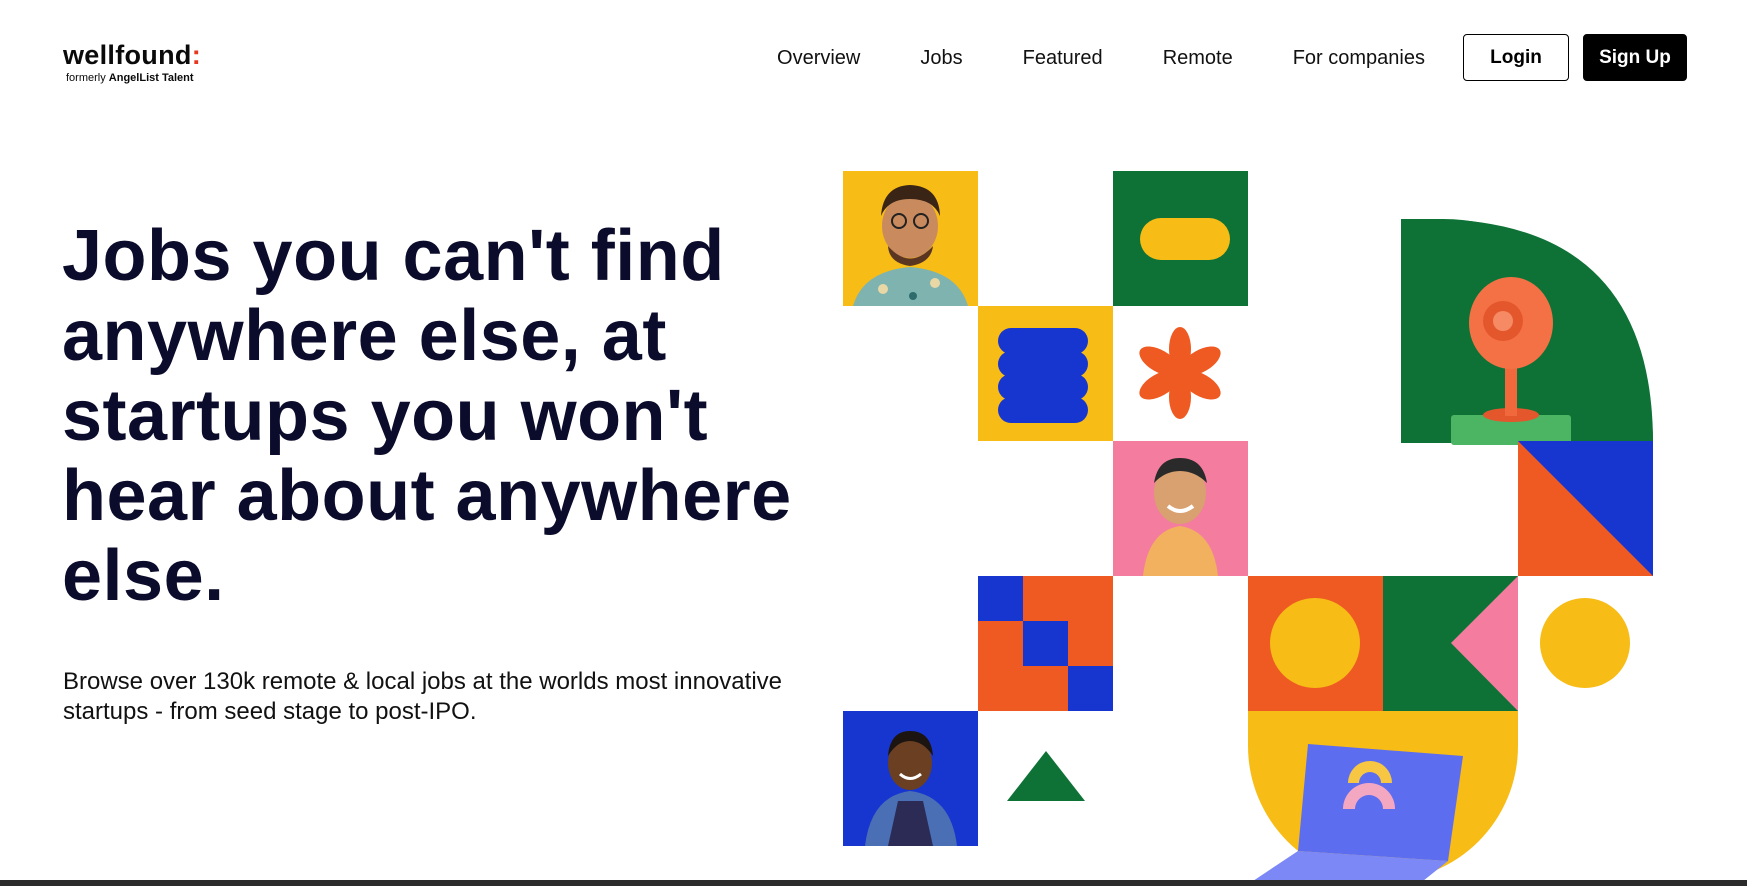 This screenshot has width=1747, height=886. I want to click on nav-for-companies: For companies, so click(1359, 58).